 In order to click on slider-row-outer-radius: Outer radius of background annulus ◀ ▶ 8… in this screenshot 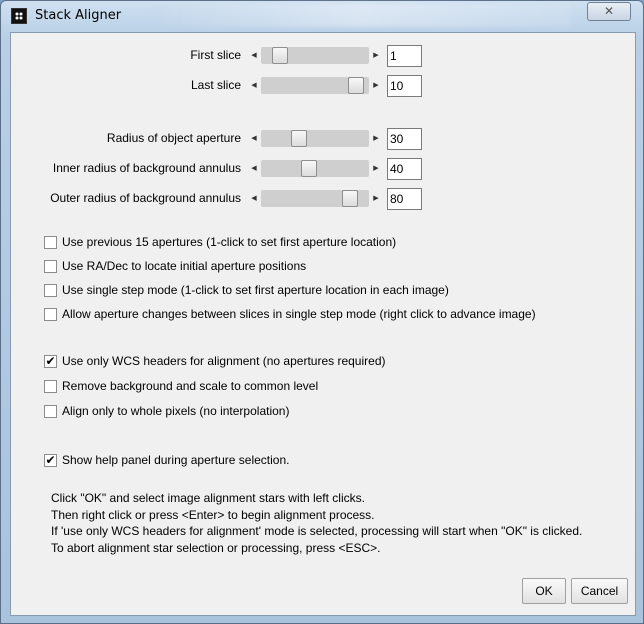, I will do `click(221, 199)`.